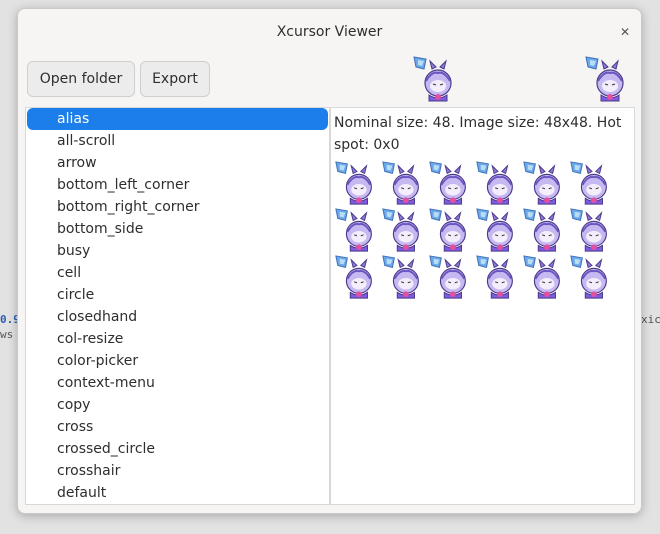  Describe the element at coordinates (177, 141) in the screenshot. I see `cursor-list-item: all-scroll` at that location.